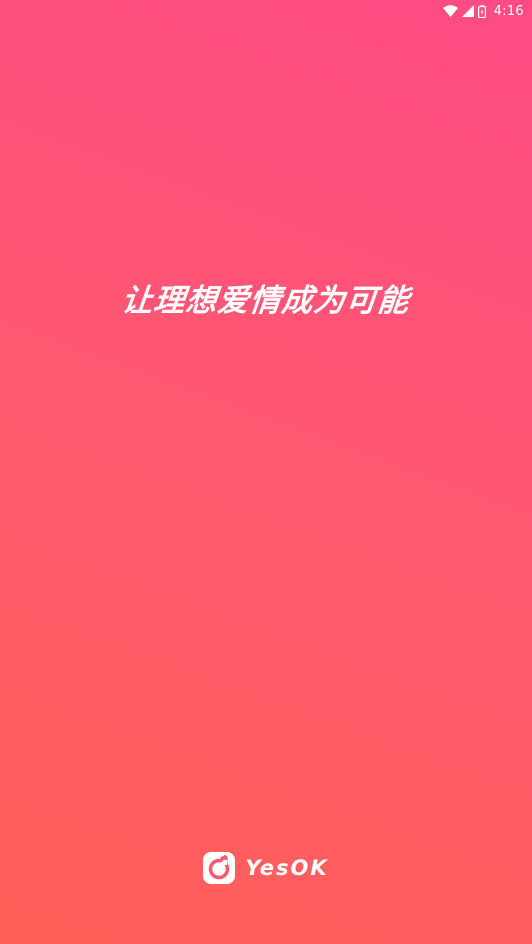 The height and width of the screenshot is (944, 532). I want to click on brand-footer: YesOK, so click(266, 868).